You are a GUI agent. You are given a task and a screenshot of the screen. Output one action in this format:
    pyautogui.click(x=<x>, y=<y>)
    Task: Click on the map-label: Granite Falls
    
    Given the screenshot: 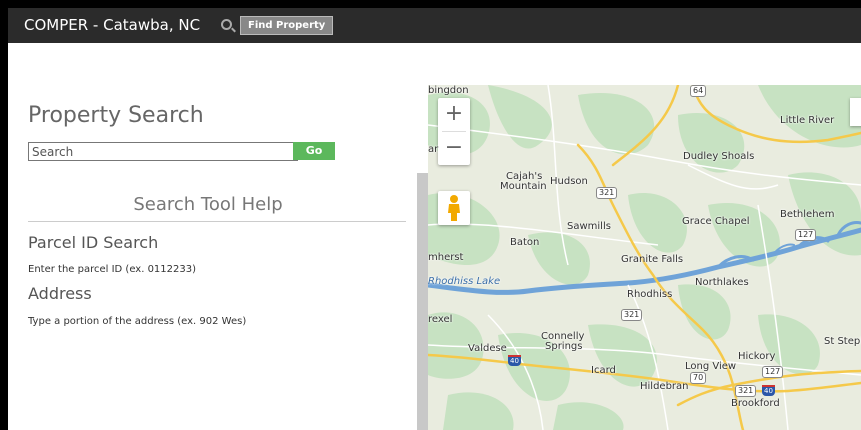 What is the action you would take?
    pyautogui.click(x=652, y=259)
    